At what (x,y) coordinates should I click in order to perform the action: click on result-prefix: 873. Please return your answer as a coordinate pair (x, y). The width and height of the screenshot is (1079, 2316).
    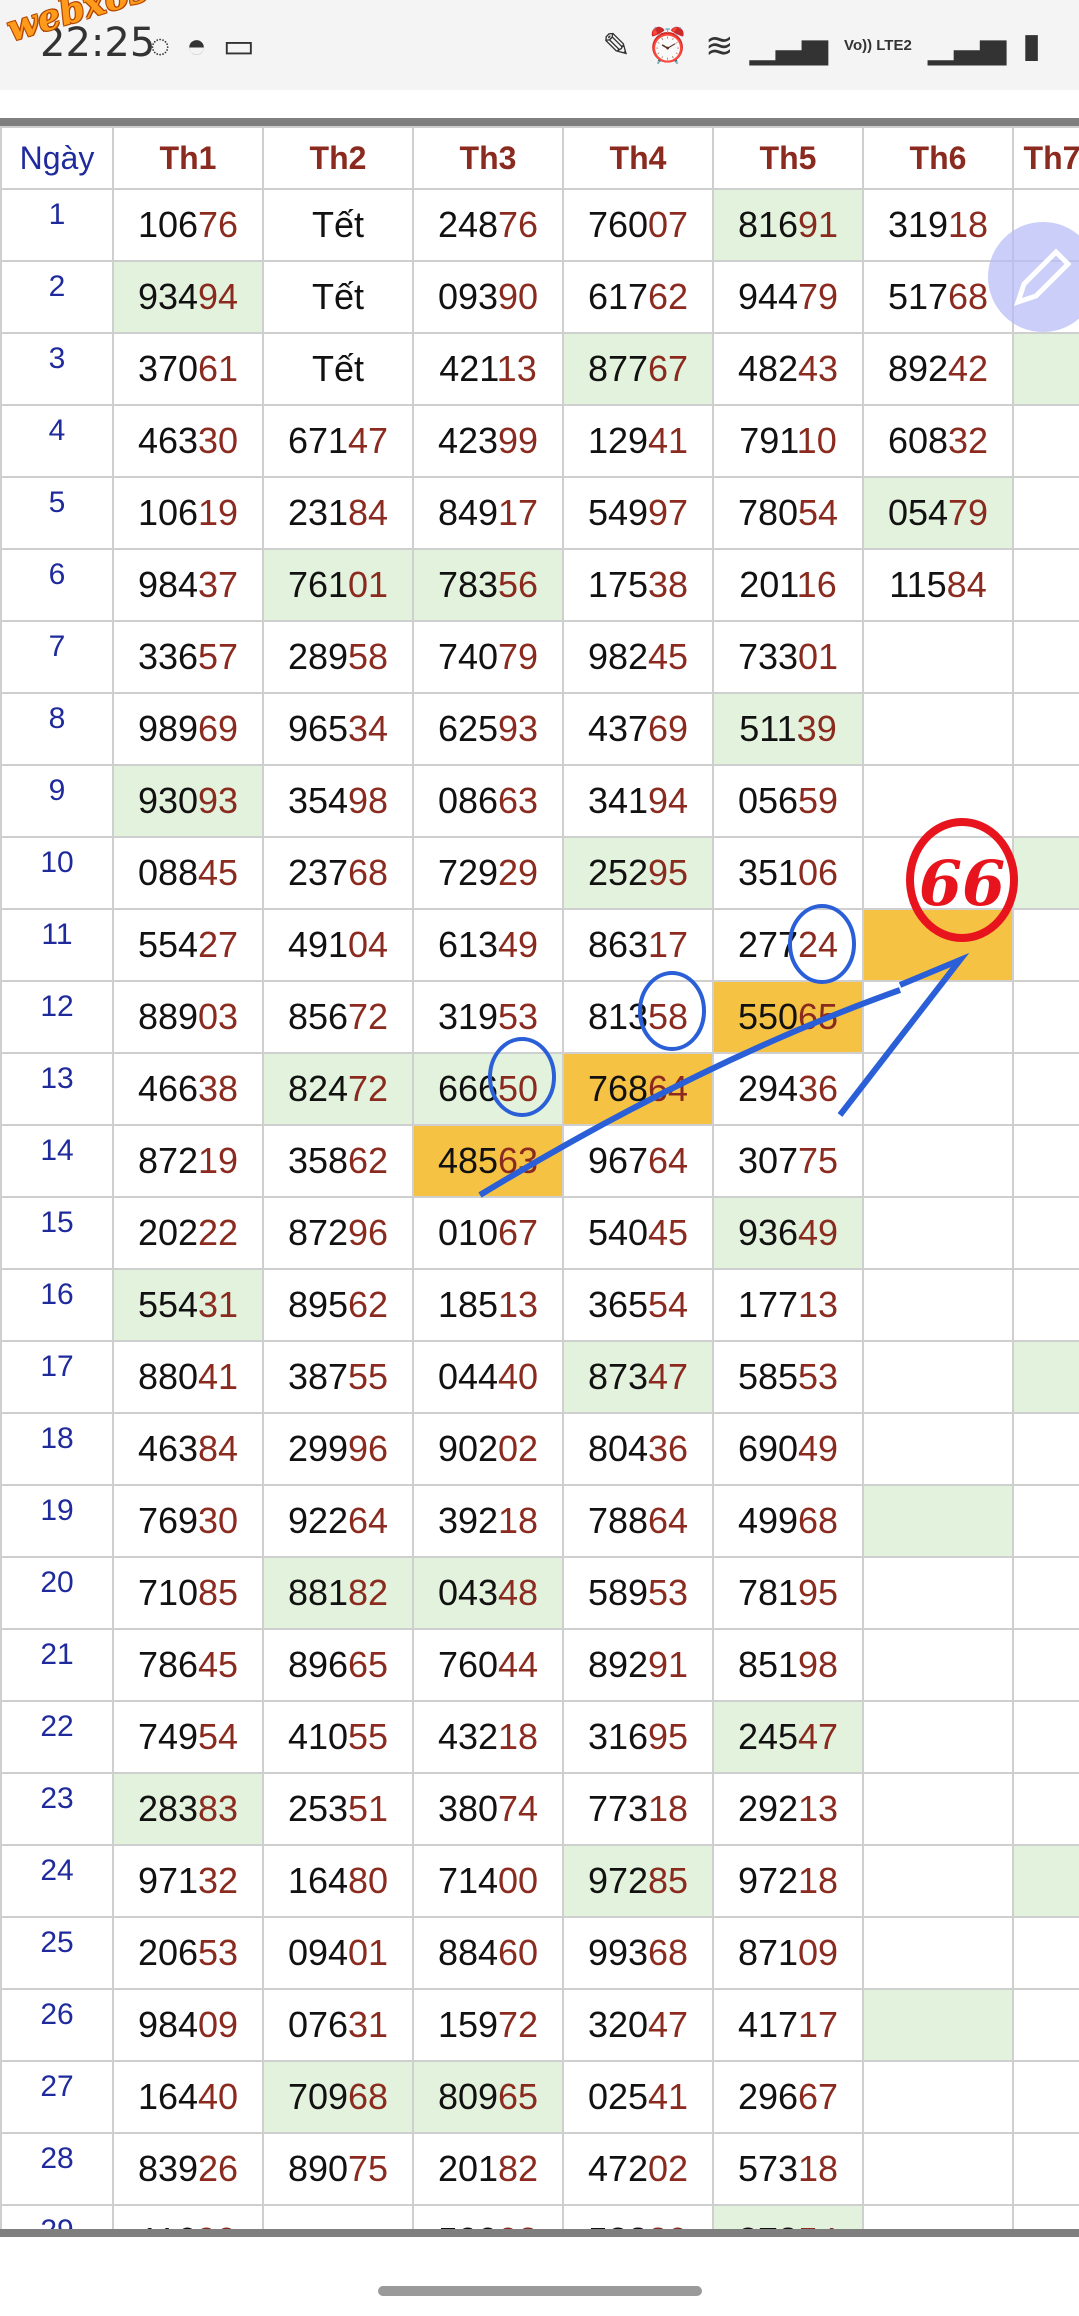
    Looking at the image, I should click on (618, 1376).